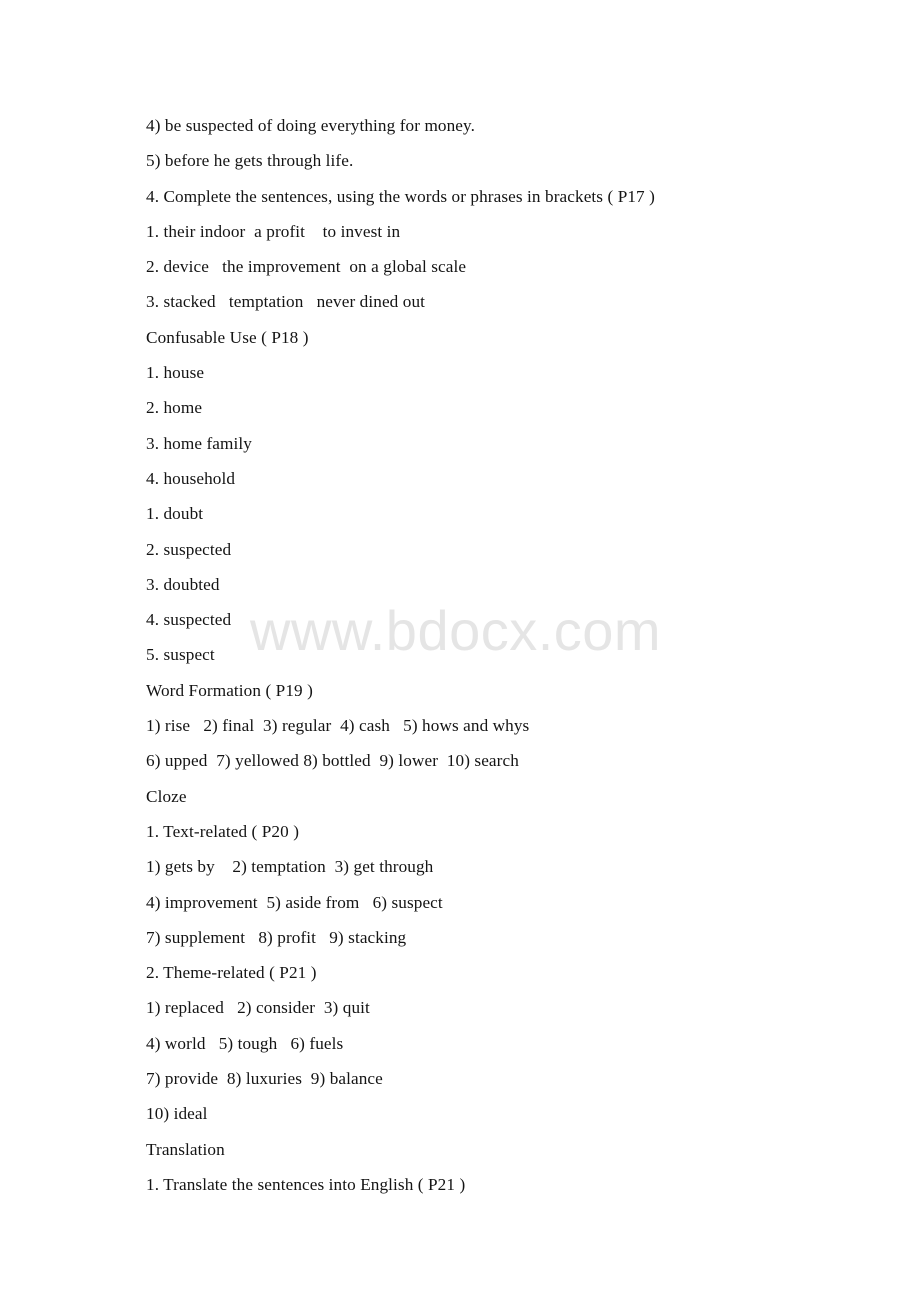  I want to click on text-line: 4) world 5) tough 6) fuels, so click(245, 1043).